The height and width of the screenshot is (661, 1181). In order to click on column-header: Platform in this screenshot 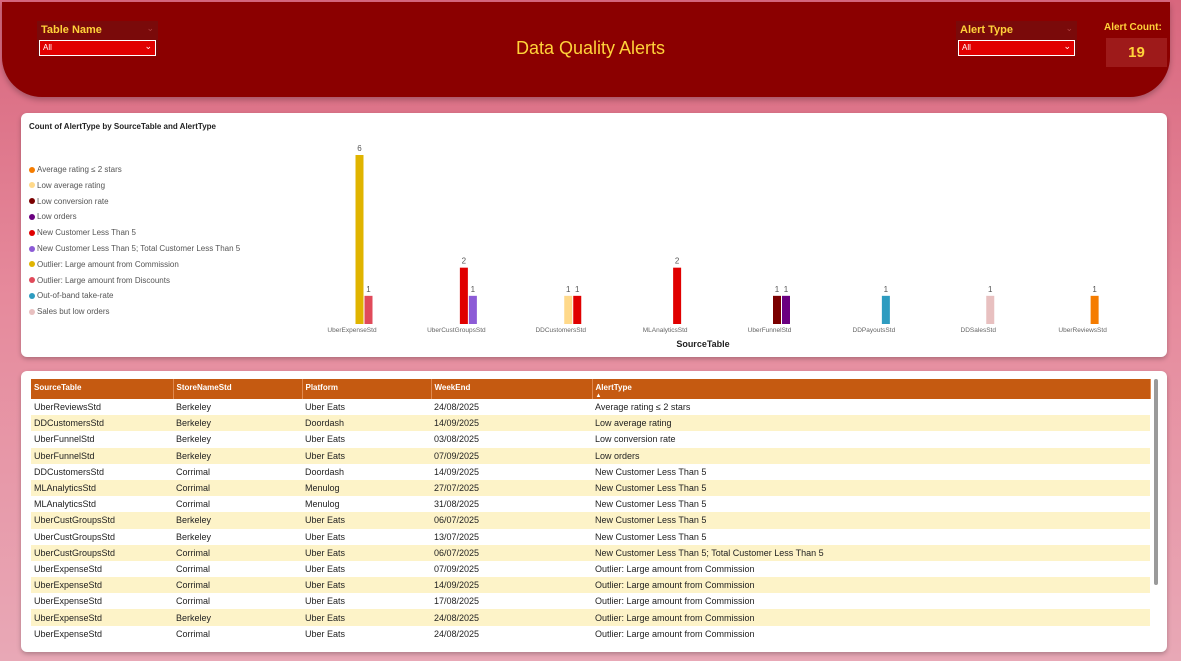, I will do `click(367, 389)`.